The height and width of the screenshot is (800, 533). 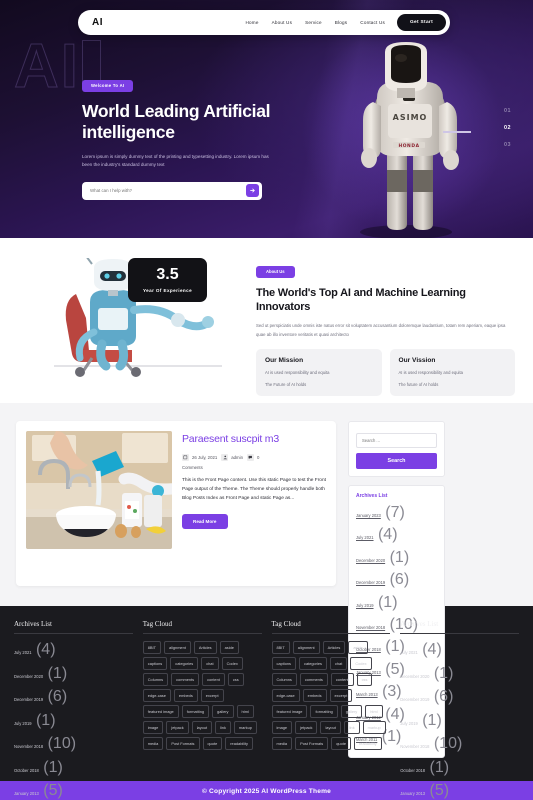 I want to click on archive-link: January 2023, so click(x=368, y=515).